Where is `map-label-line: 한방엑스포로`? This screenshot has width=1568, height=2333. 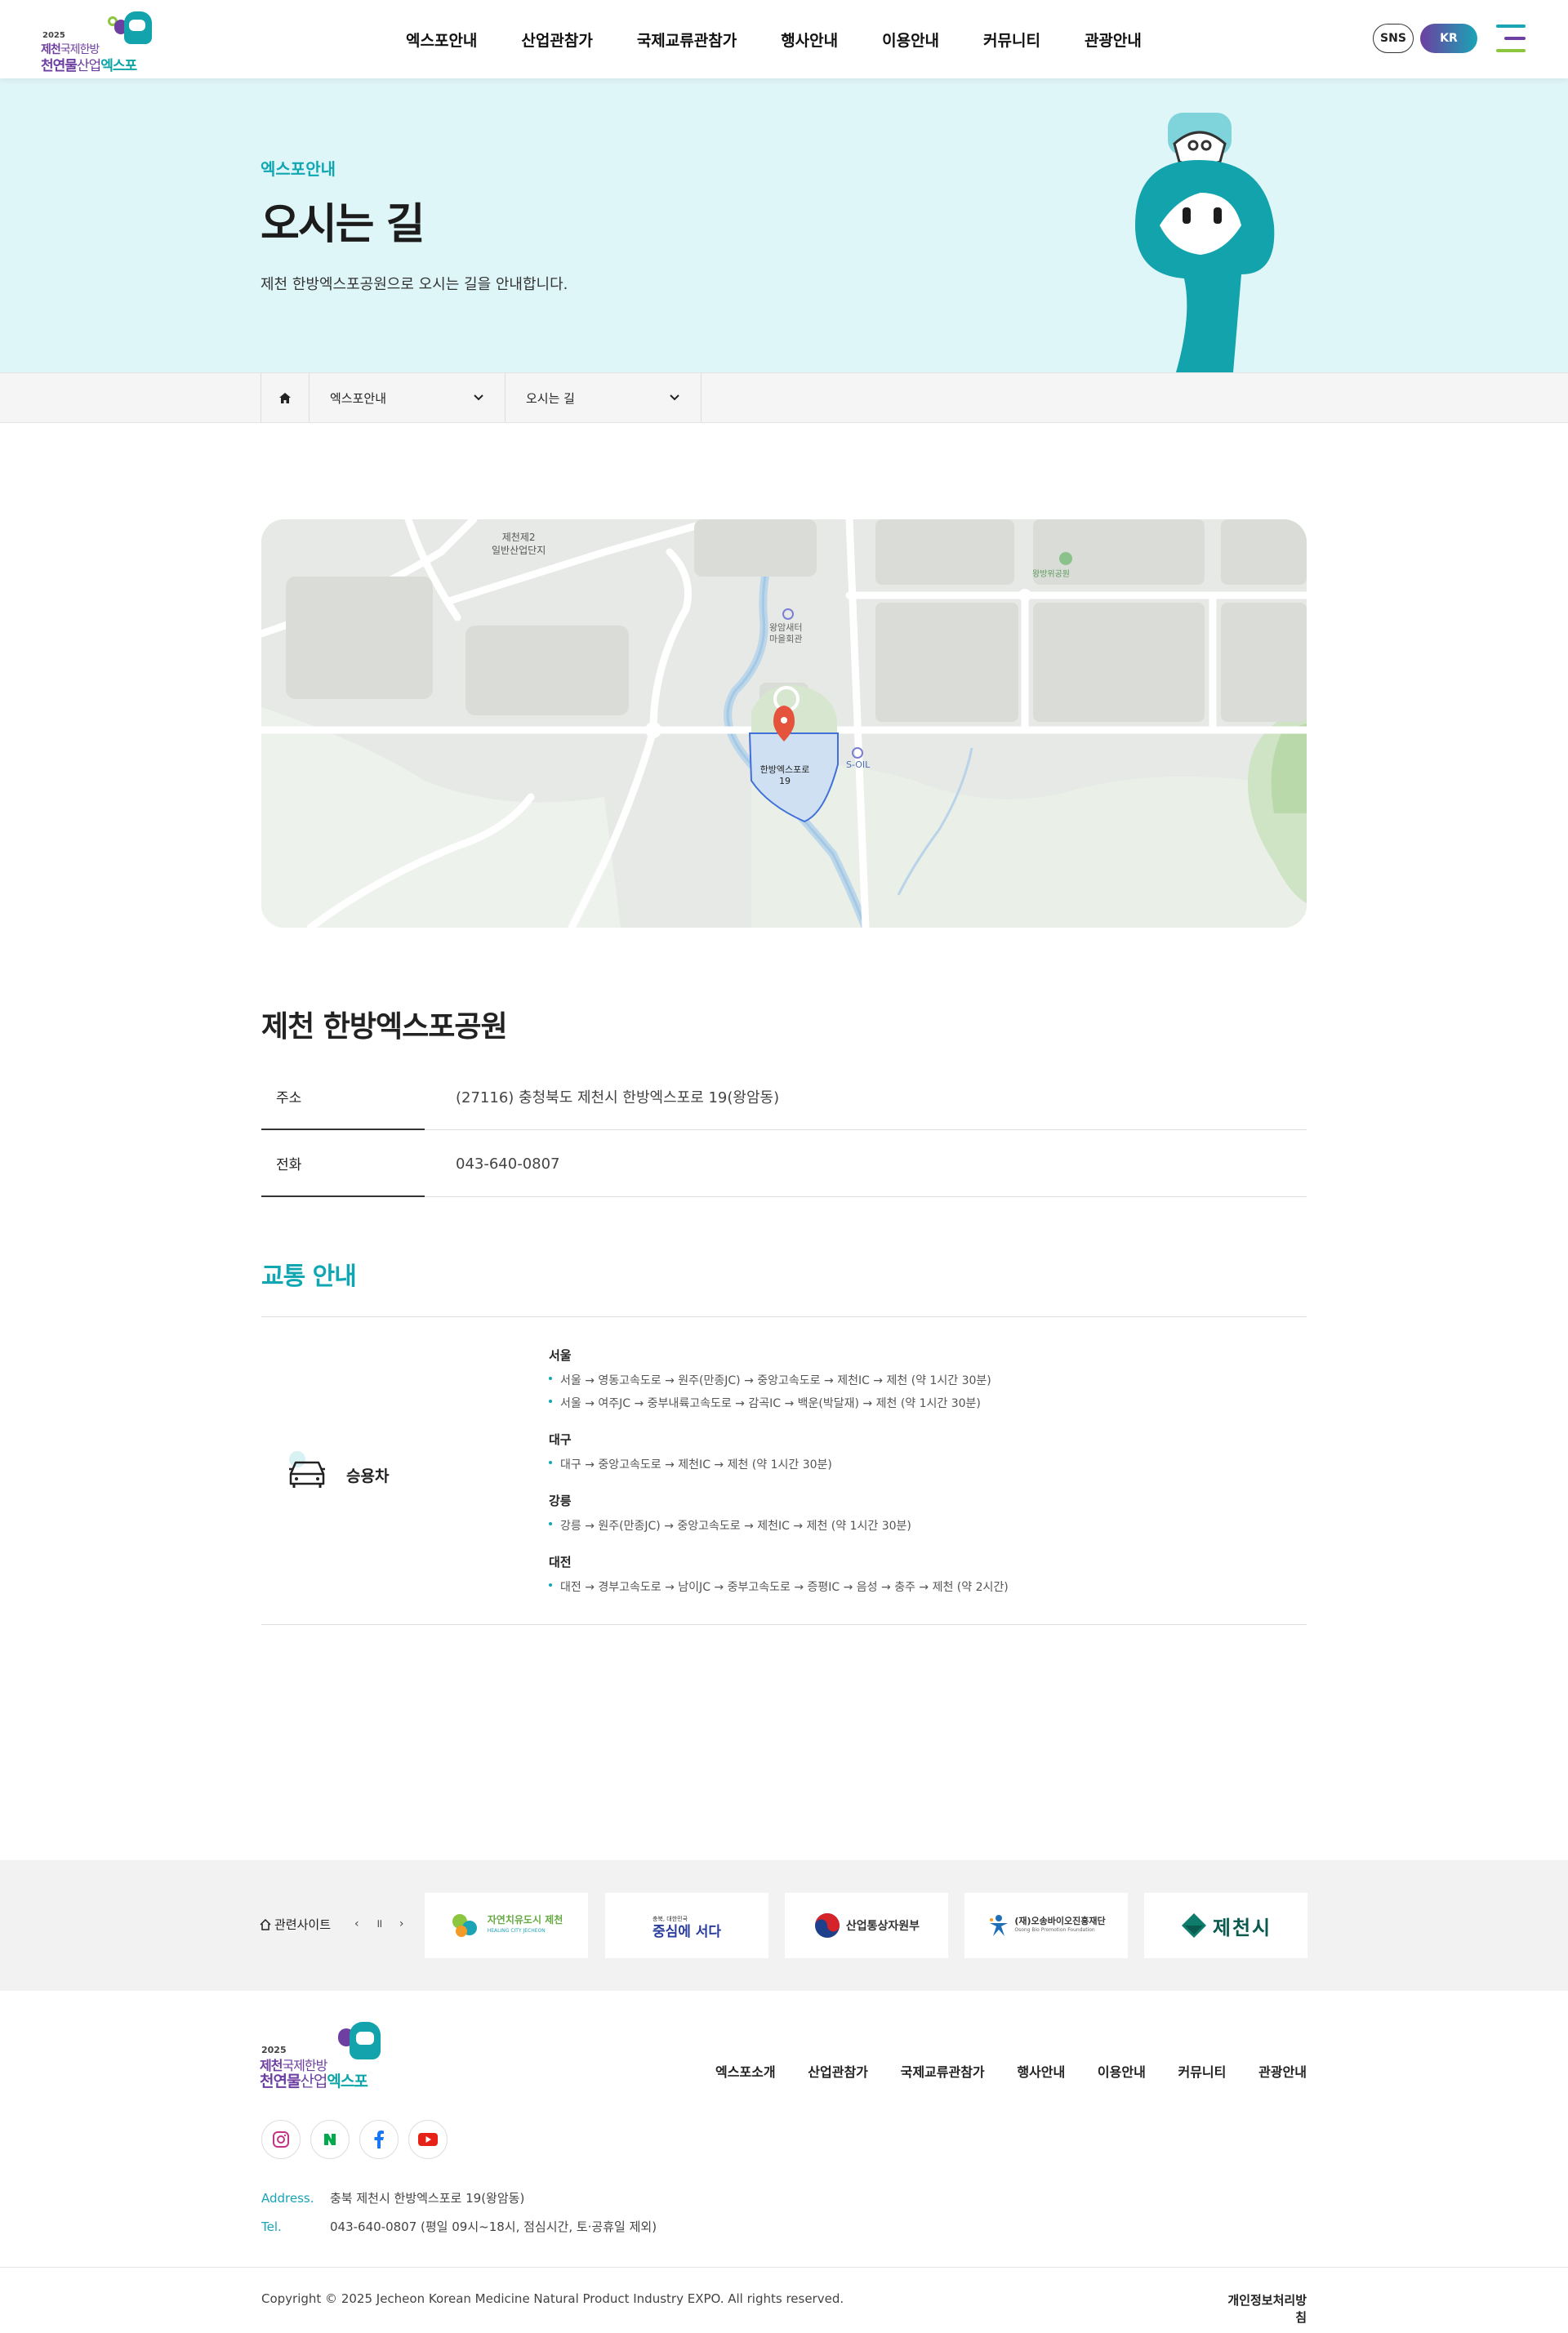 map-label-line: 한방엑스포로 is located at coordinates (785, 769).